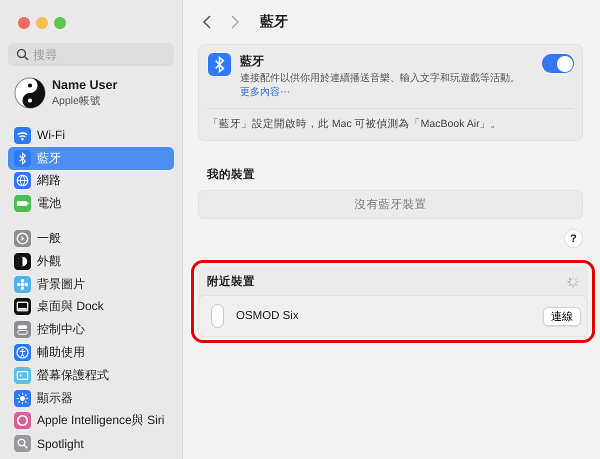 The height and width of the screenshot is (459, 600). What do you see at coordinates (231, 174) in the screenshot?
I see `section-heading: 我的裝置` at bounding box center [231, 174].